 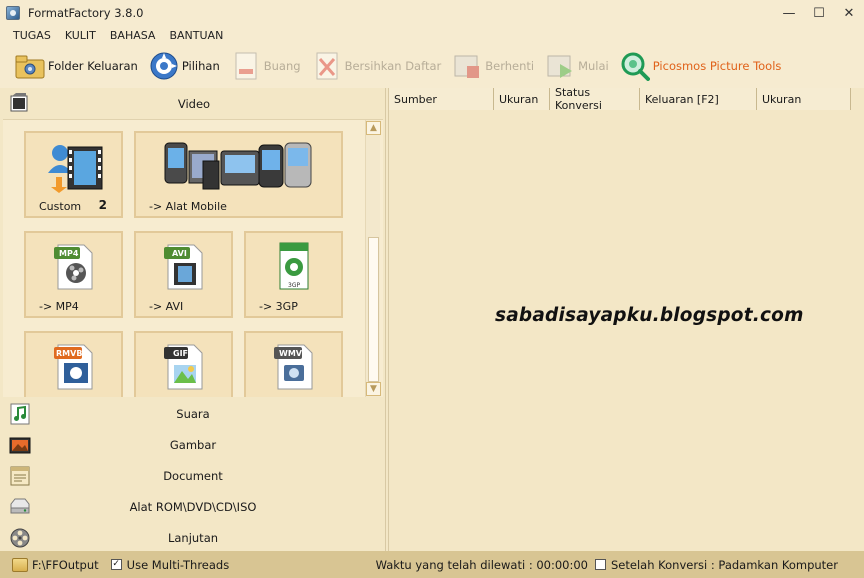 I want to click on category-document: Document, so click(x=193, y=475).